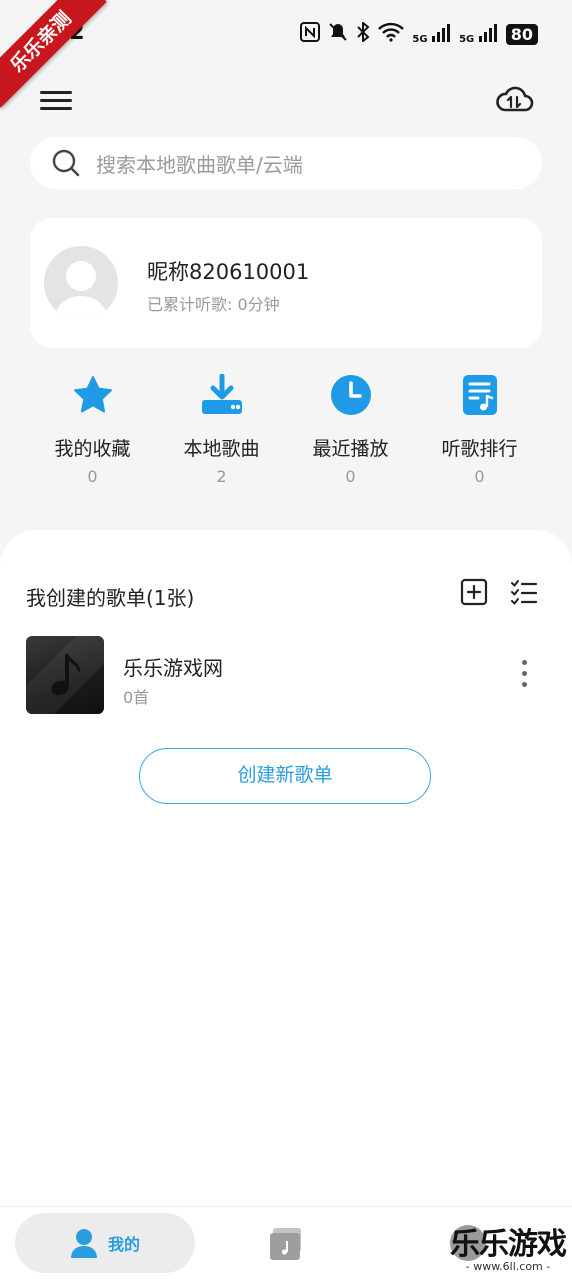 This screenshot has height=1279, width=572. I want to click on add-playlist-button, so click(474, 592).